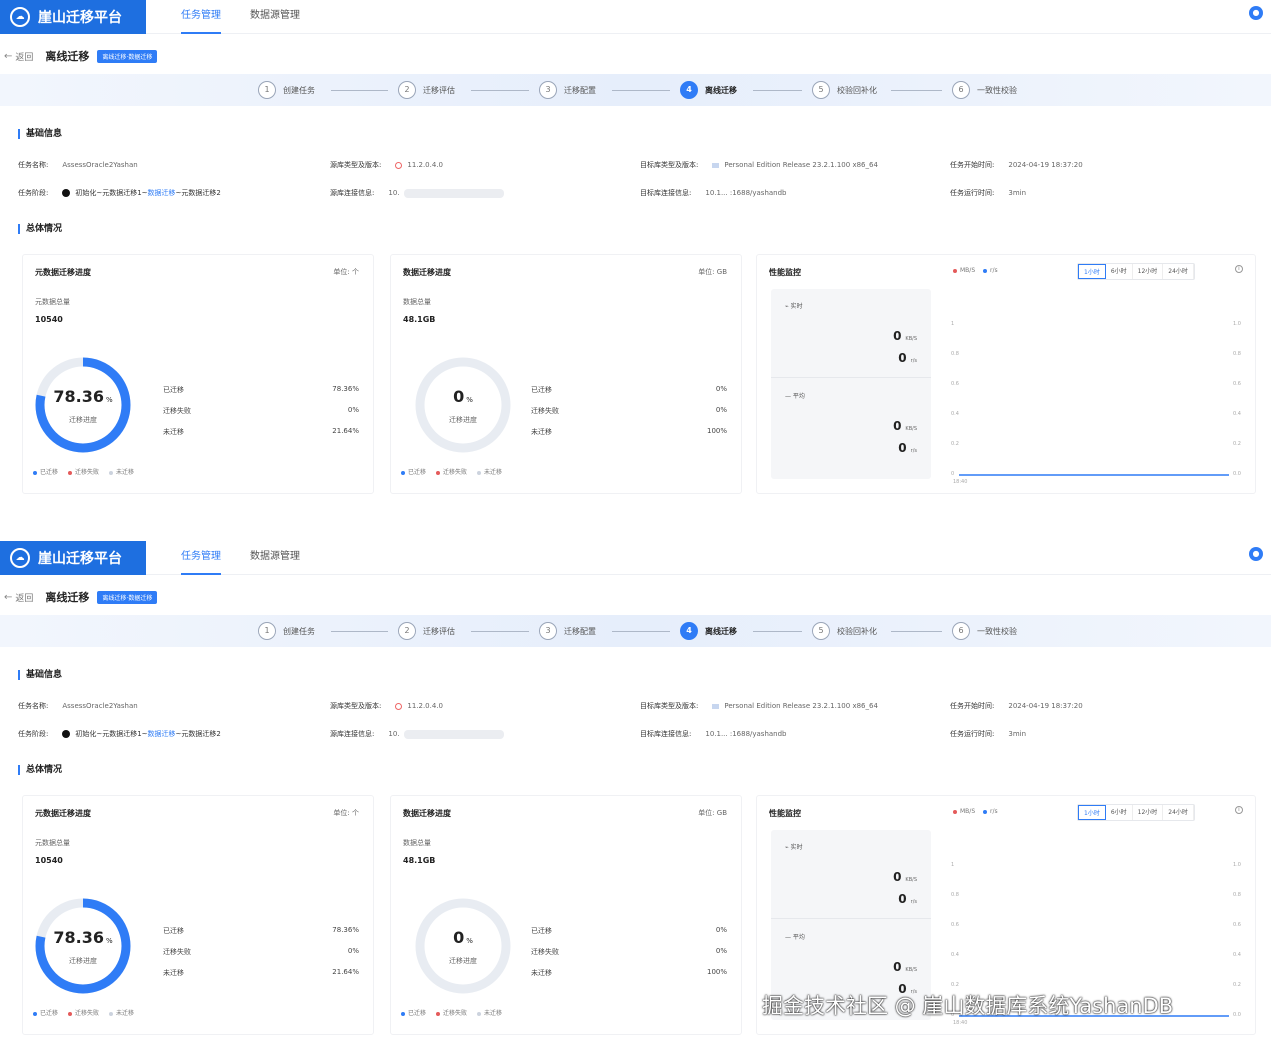 The image size is (1271, 1046). Describe the element at coordinates (666, 193) in the screenshot. I see `target-conn-label: 目标库连接信息:` at that location.